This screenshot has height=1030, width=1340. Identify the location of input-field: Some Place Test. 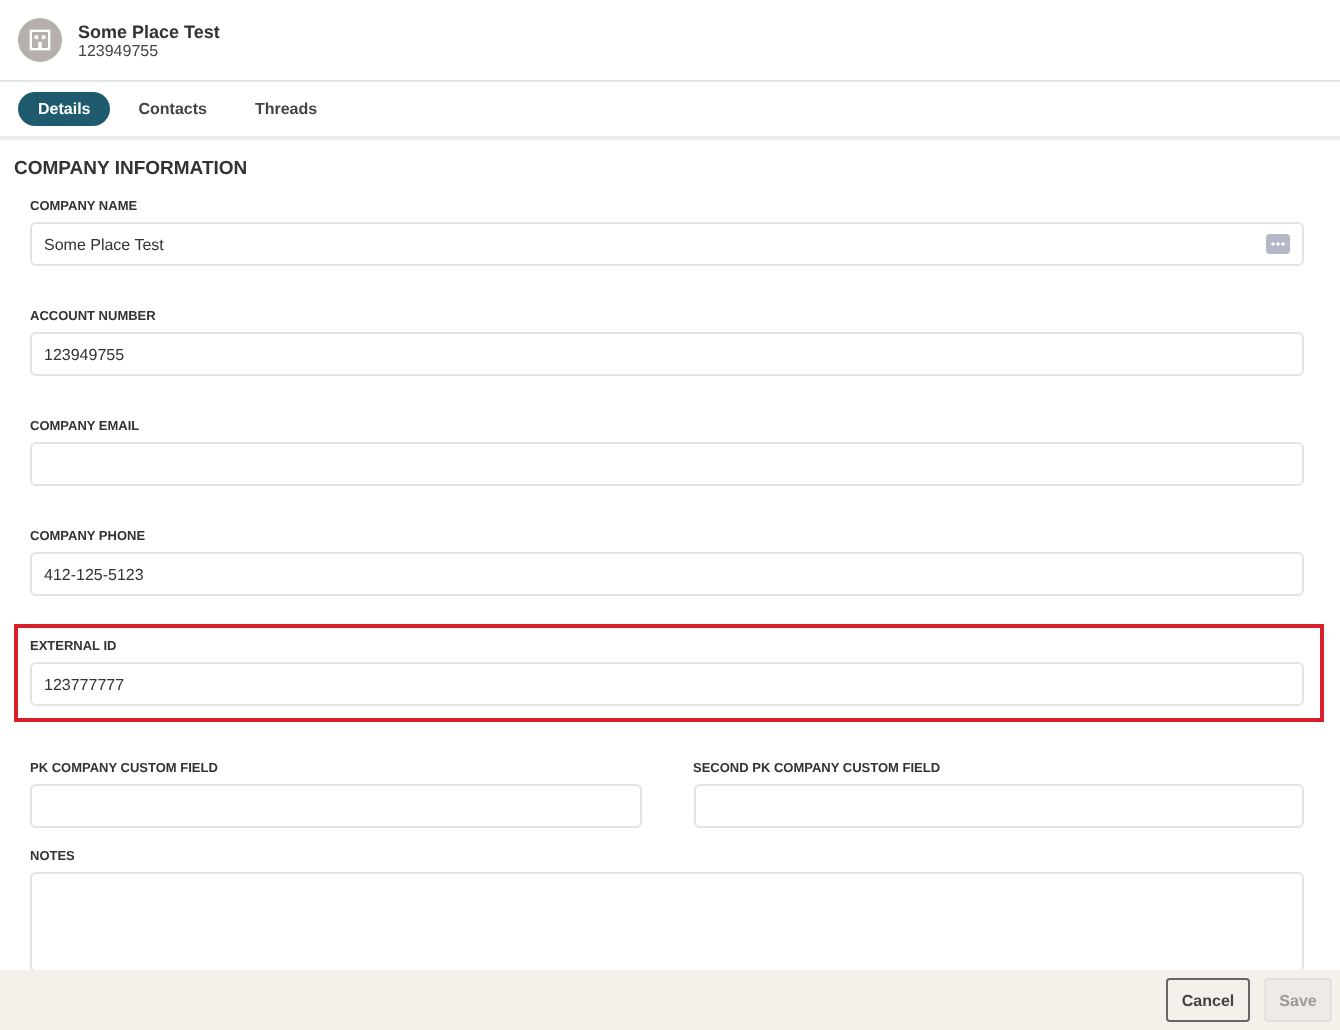
(667, 244).